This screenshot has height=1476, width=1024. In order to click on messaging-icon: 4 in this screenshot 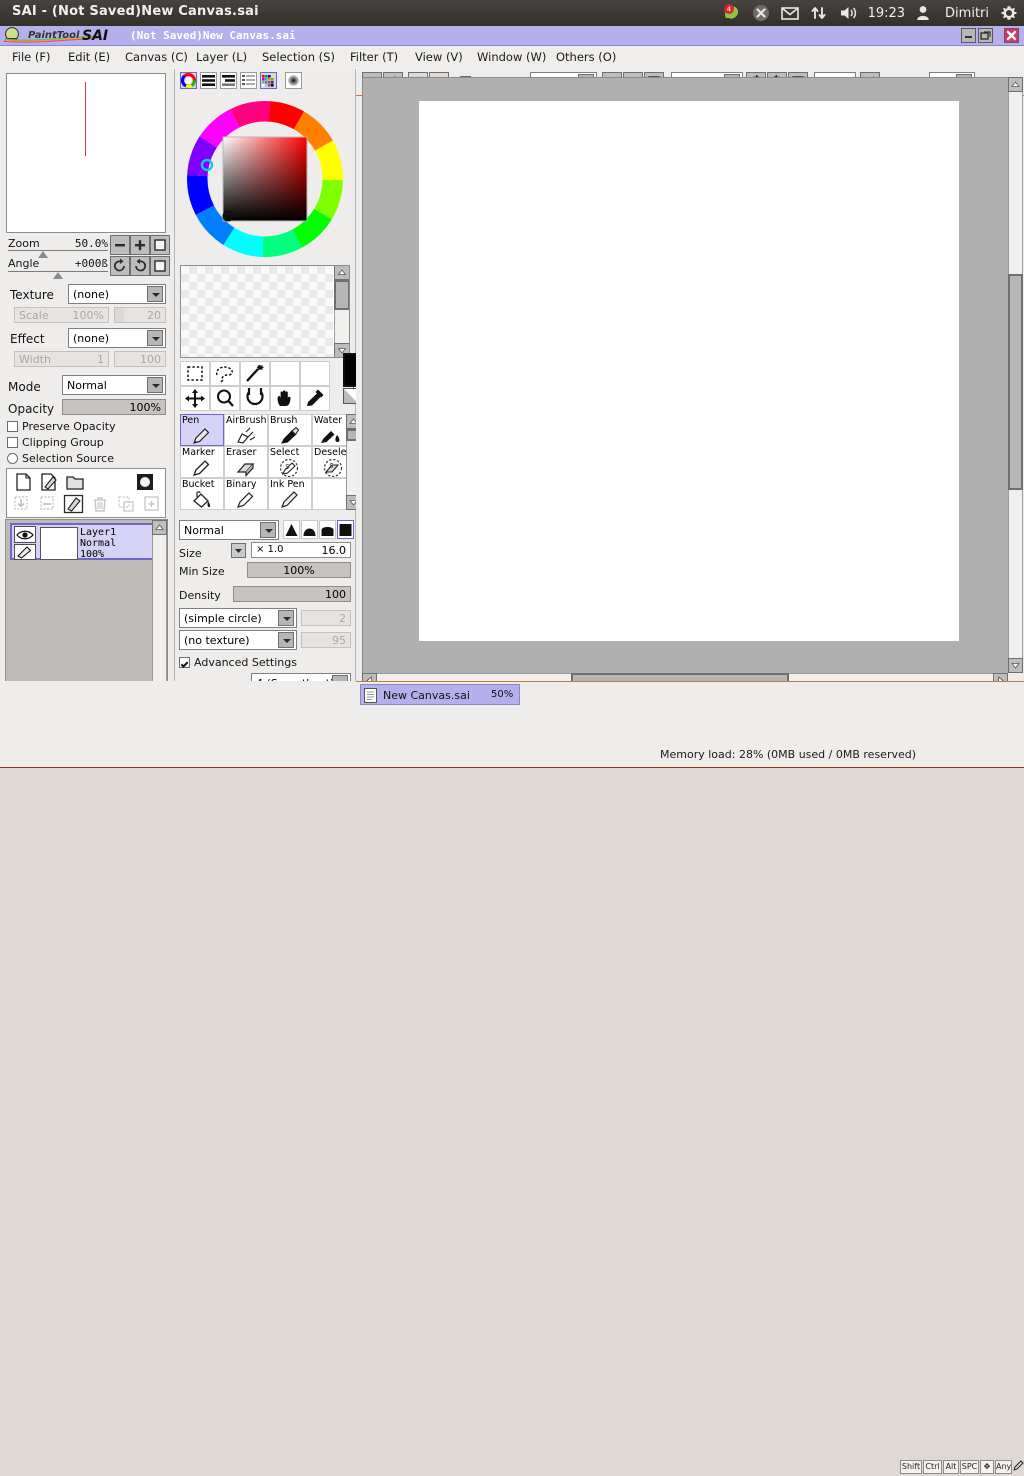, I will do `click(732, 13)`.